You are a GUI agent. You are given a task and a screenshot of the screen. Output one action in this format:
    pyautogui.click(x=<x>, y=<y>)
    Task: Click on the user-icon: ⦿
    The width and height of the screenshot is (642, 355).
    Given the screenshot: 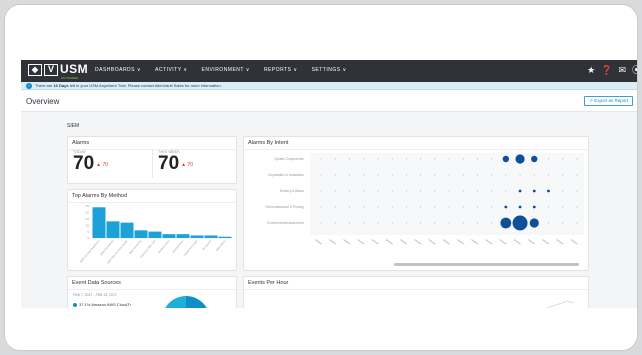 What is the action you would take?
    pyautogui.click(x=634, y=70)
    